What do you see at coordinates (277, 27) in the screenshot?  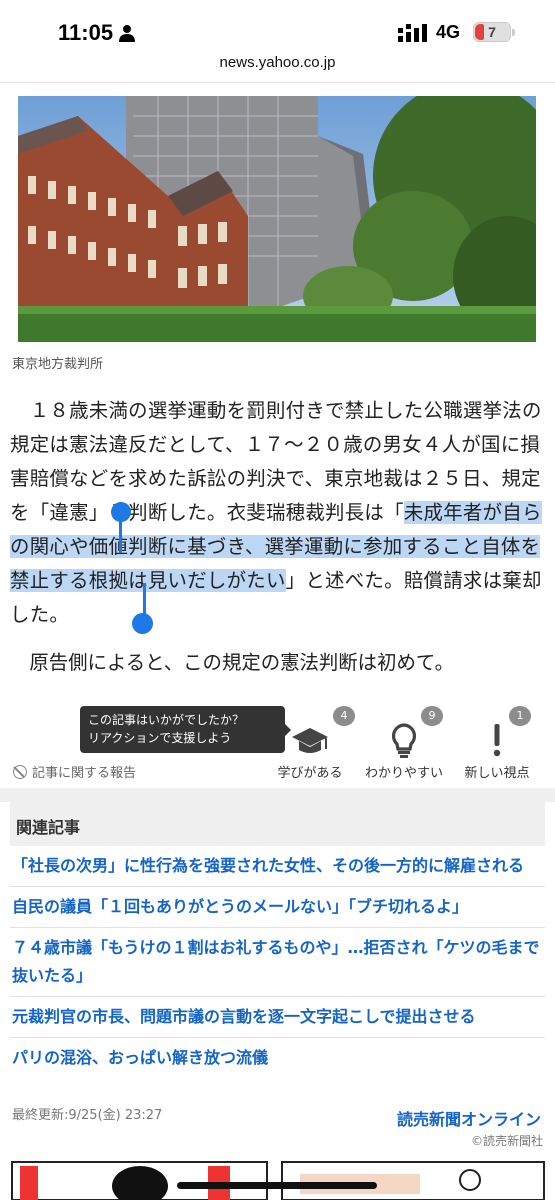 I see `status-bar: 11:05 4G 7` at bounding box center [277, 27].